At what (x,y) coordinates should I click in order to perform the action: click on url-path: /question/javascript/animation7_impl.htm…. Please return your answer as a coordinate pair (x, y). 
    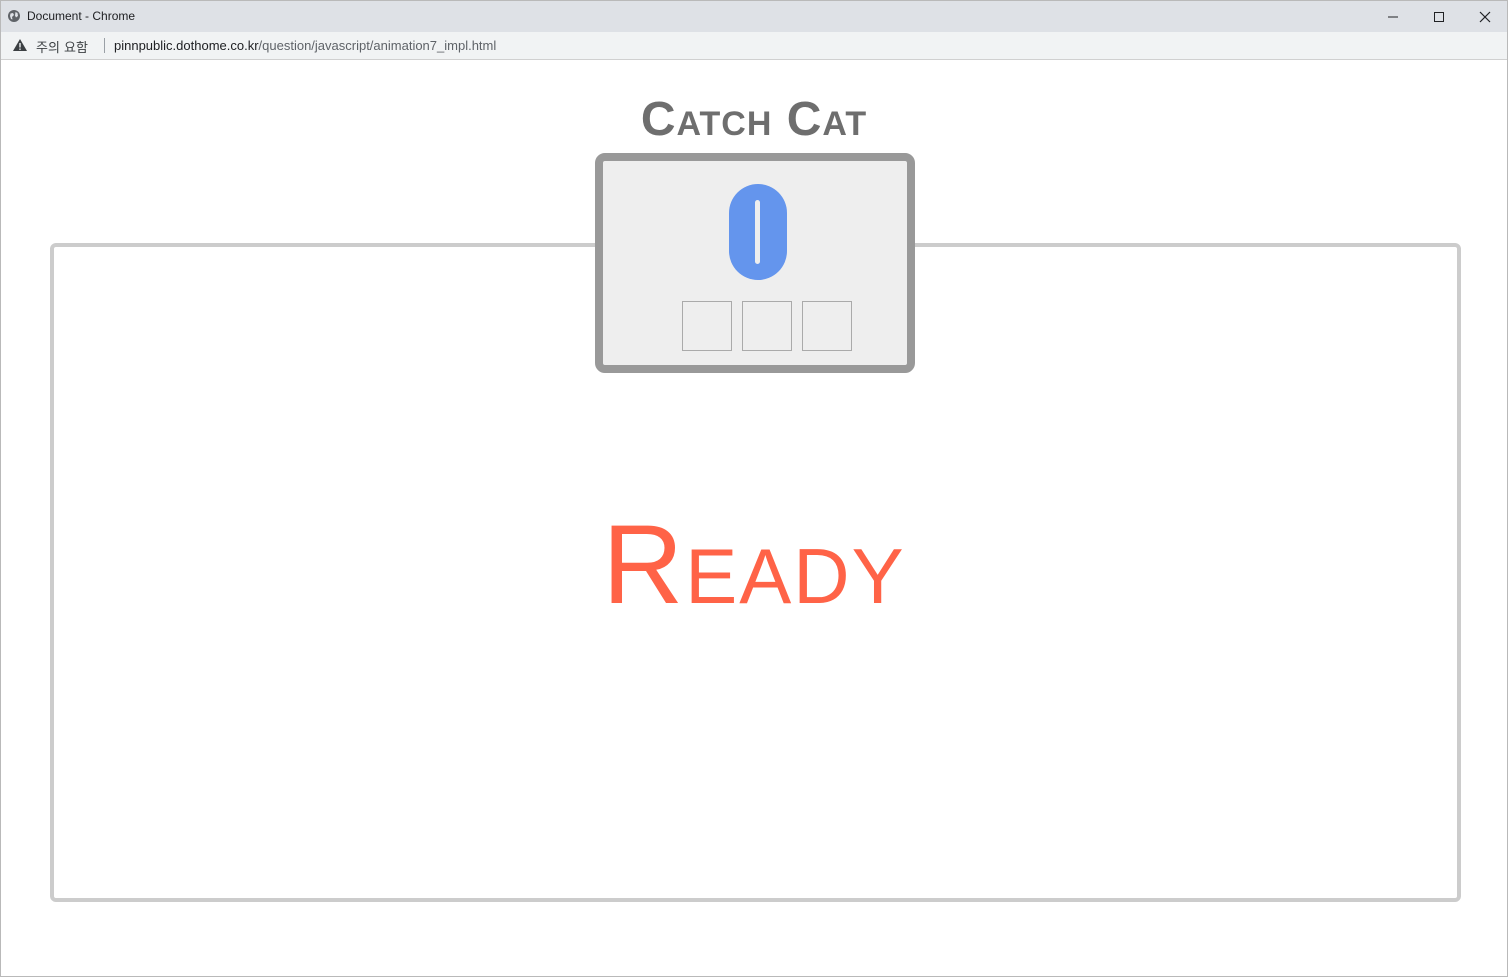
    Looking at the image, I should click on (377, 45).